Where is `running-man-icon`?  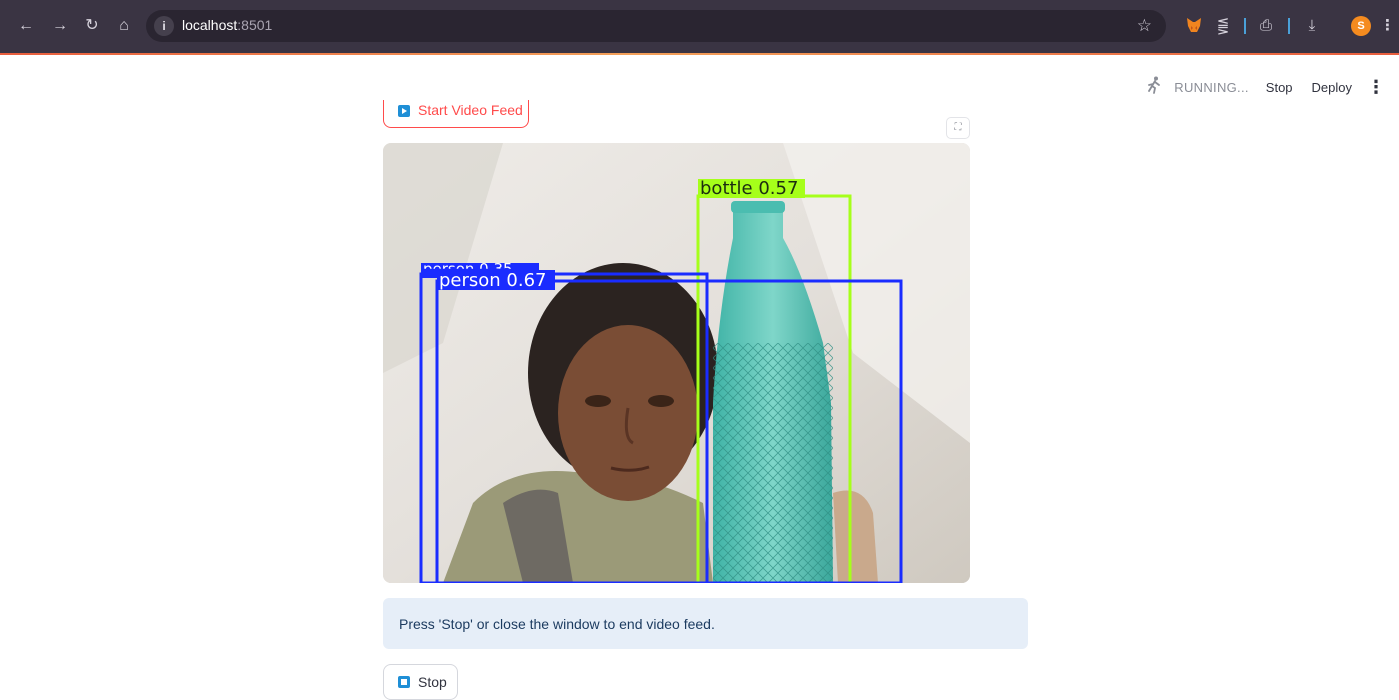
running-man-icon is located at coordinates (1154, 87).